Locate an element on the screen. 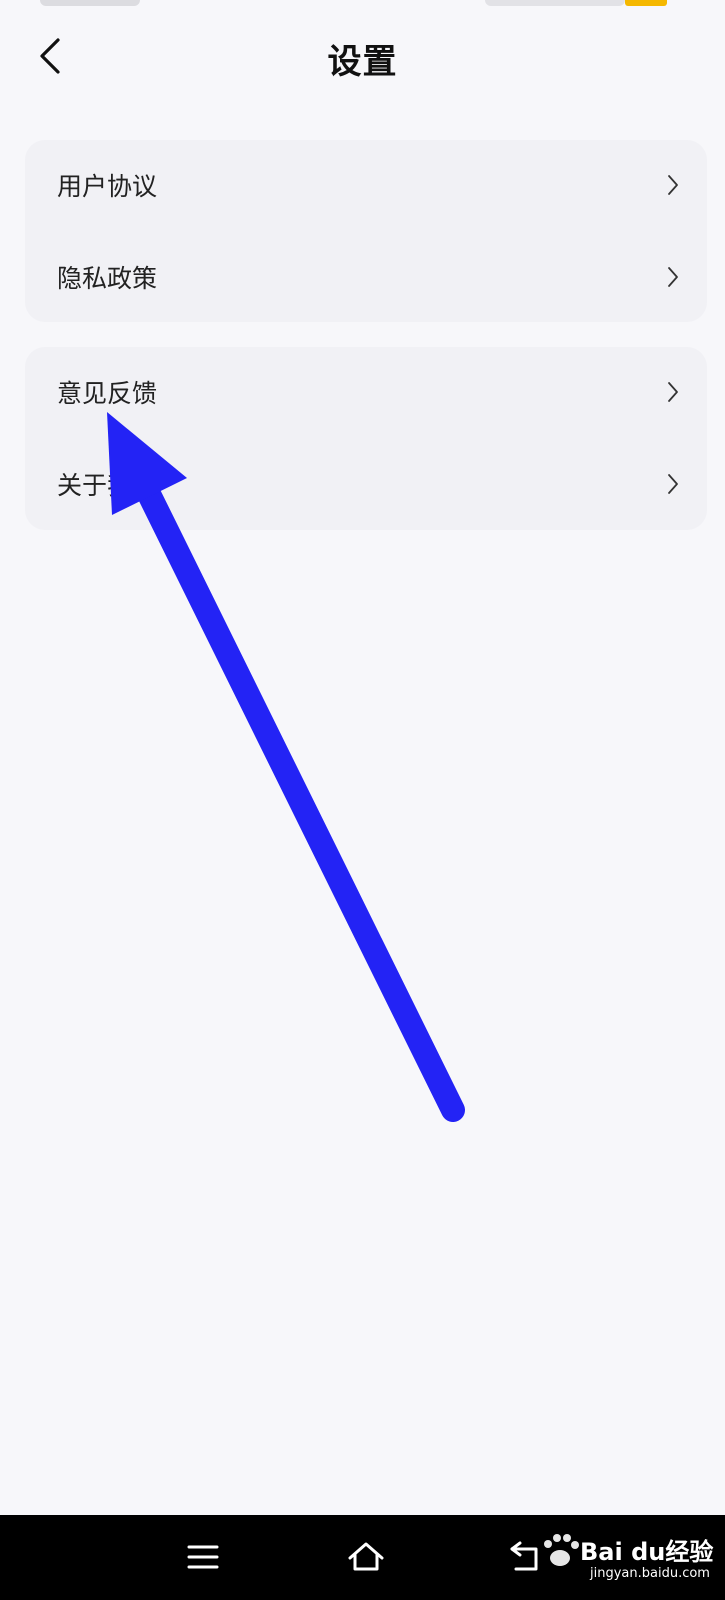 The image size is (725, 1600). menu-item-label: 关于我们 is located at coordinates (107, 485).